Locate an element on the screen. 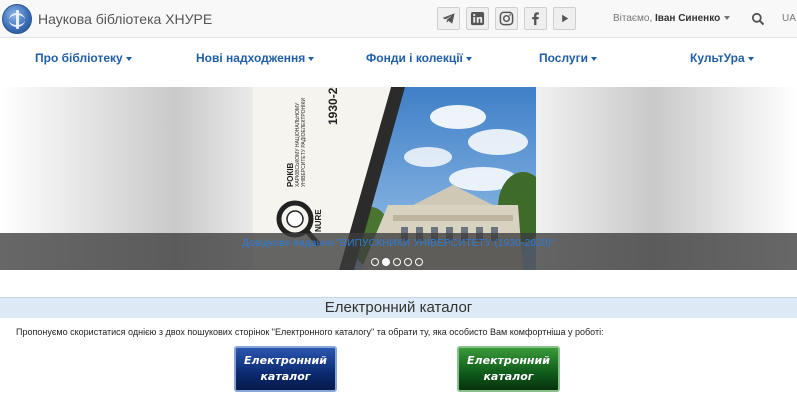  nav-item-collections: Фонди і колекції is located at coordinates (419, 58).